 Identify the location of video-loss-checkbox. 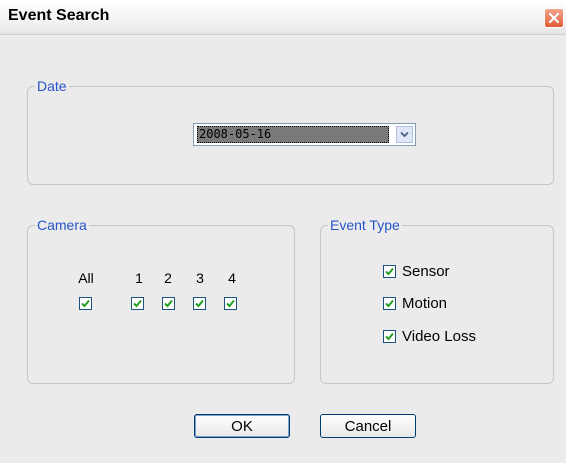
(389, 336).